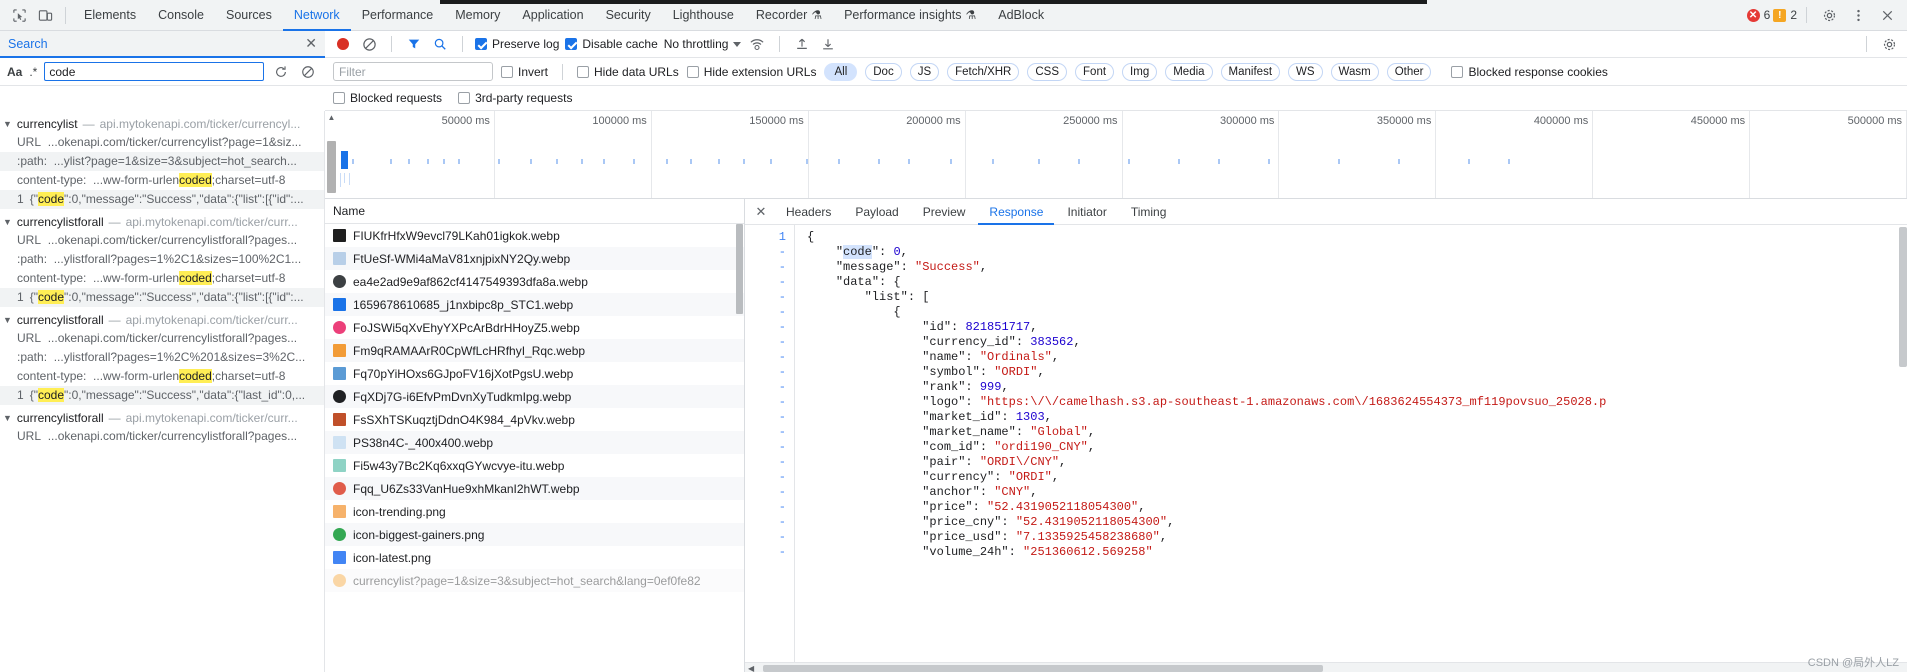  I want to click on tab-adblock: AdBlock, so click(1021, 15).